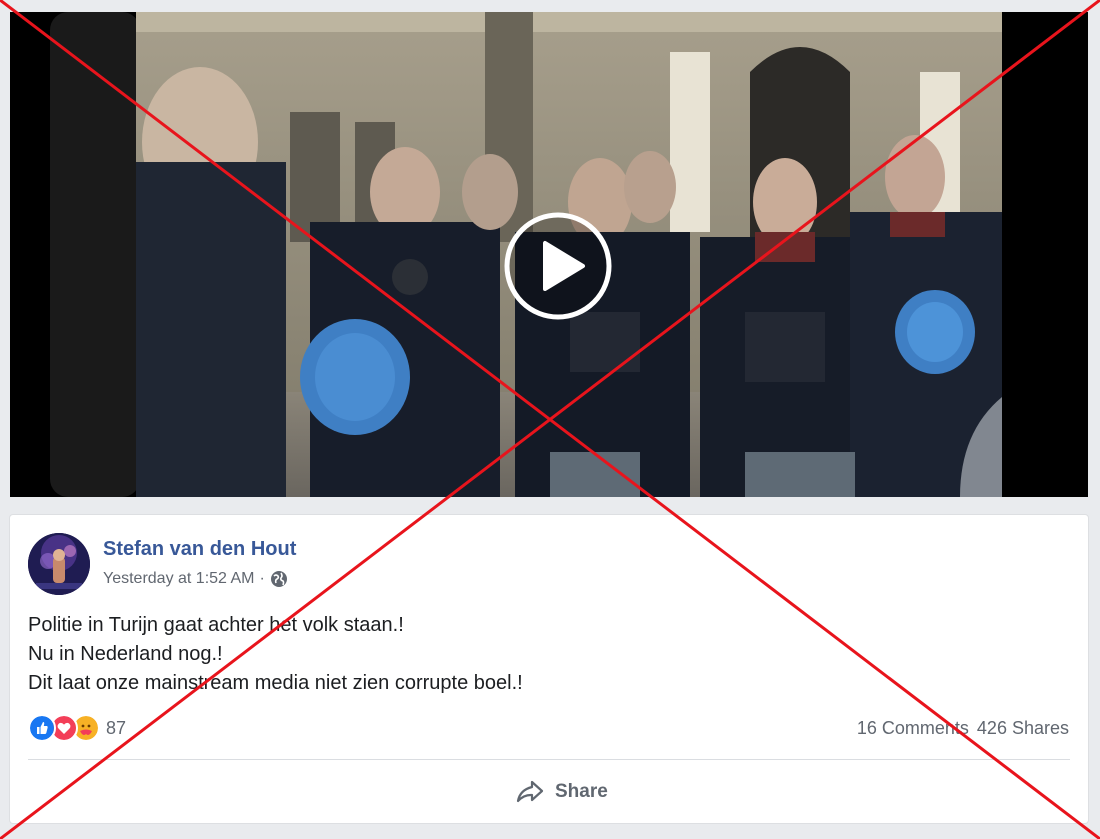 The height and width of the screenshot is (839, 1100). I want to click on share-icon, so click(530, 791).